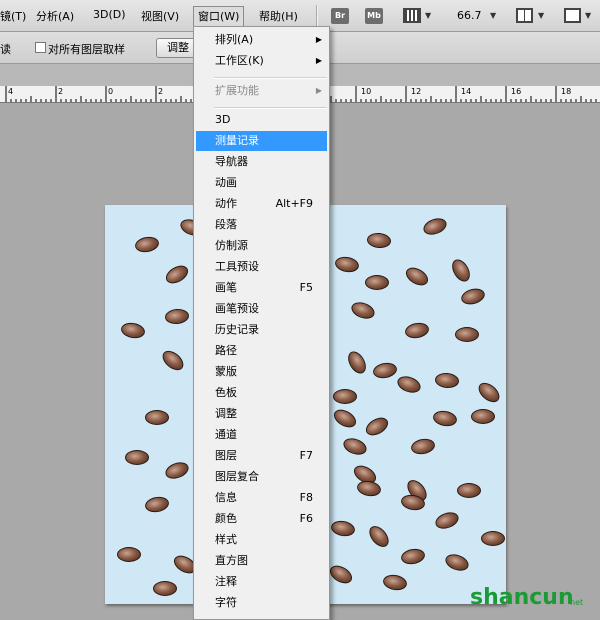 The height and width of the screenshot is (620, 600). What do you see at coordinates (294, 203) in the screenshot?
I see `menu-item-shortcut: Alt+F9` at bounding box center [294, 203].